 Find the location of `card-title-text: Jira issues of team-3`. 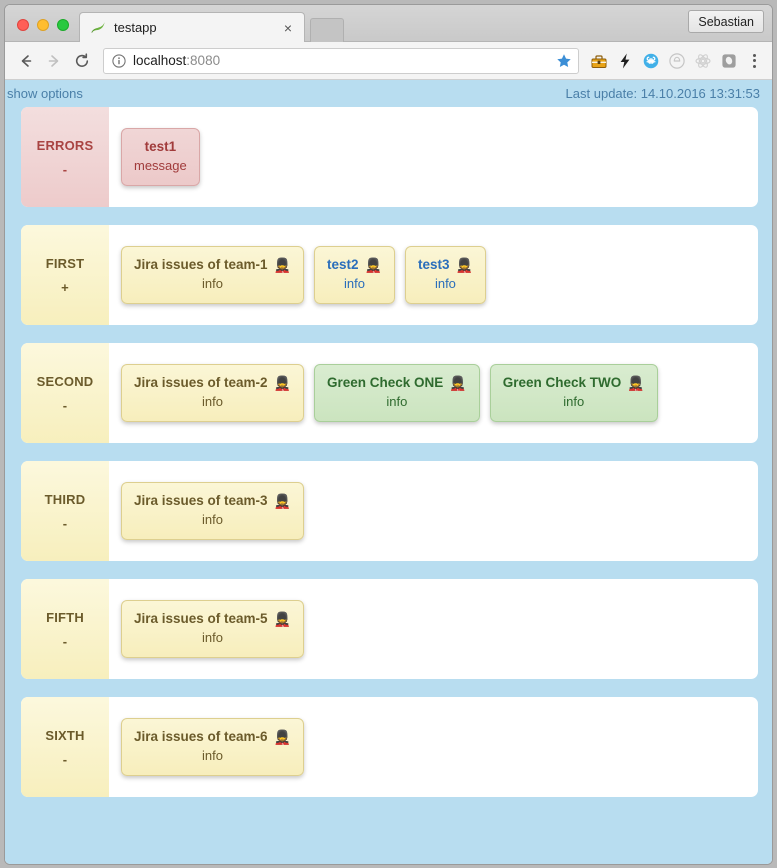

card-title-text: Jira issues of team-3 is located at coordinates (201, 500).